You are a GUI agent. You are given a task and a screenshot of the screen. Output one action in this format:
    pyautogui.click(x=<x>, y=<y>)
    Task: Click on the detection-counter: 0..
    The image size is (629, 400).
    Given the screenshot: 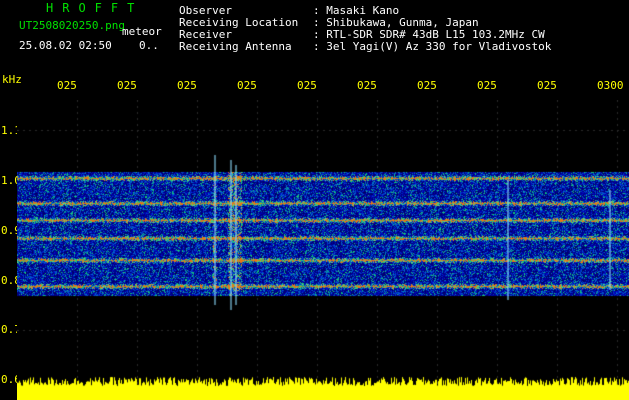 What is the action you would take?
    pyautogui.click(x=149, y=45)
    